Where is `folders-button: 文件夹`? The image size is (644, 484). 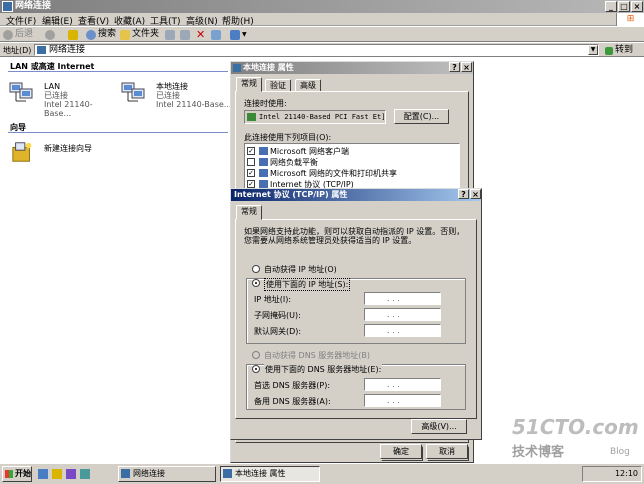 folders-button: 文件夹 is located at coordinates (139, 34).